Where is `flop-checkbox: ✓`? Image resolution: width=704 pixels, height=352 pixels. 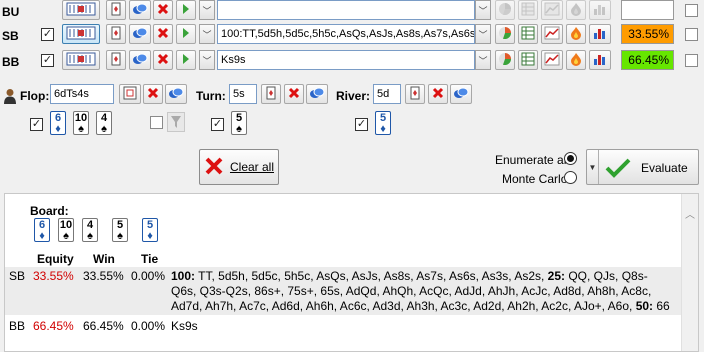
flop-checkbox: ✓ is located at coordinates (36, 124).